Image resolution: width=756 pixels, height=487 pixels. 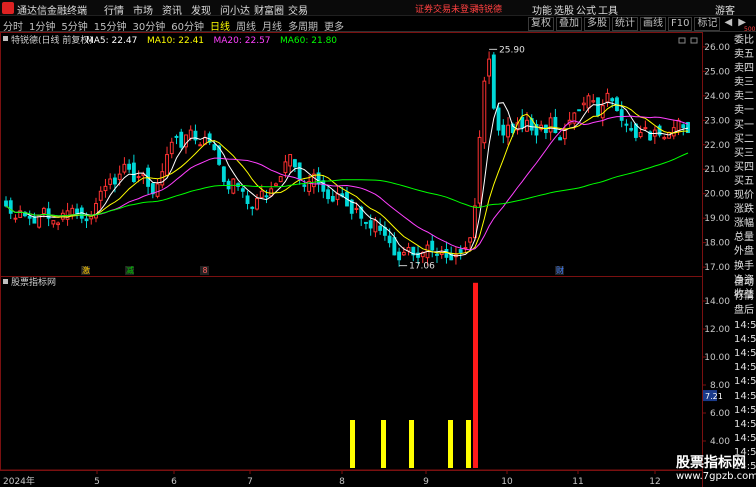 I want to click on ind-ytick-label-1: 6.00, so click(x=720, y=414).